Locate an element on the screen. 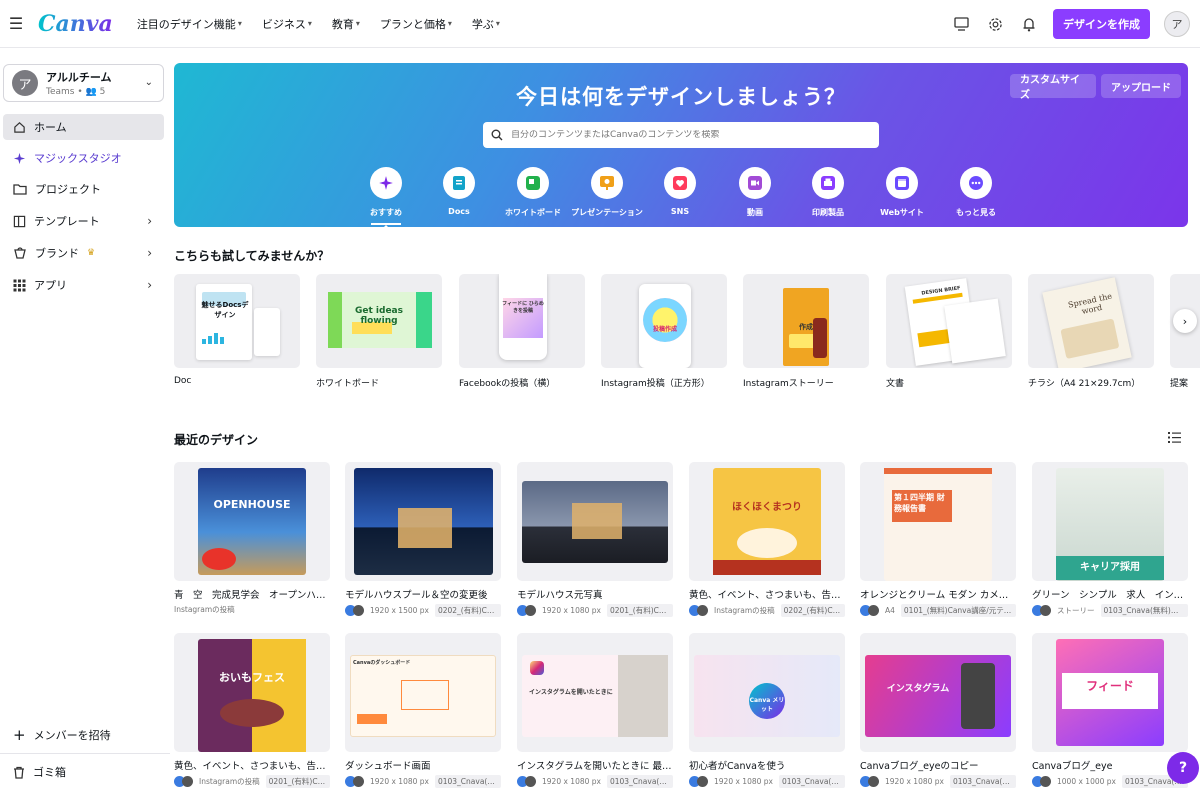 This screenshot has width=1200, height=794. category-docs: Docs is located at coordinates (459, 191).